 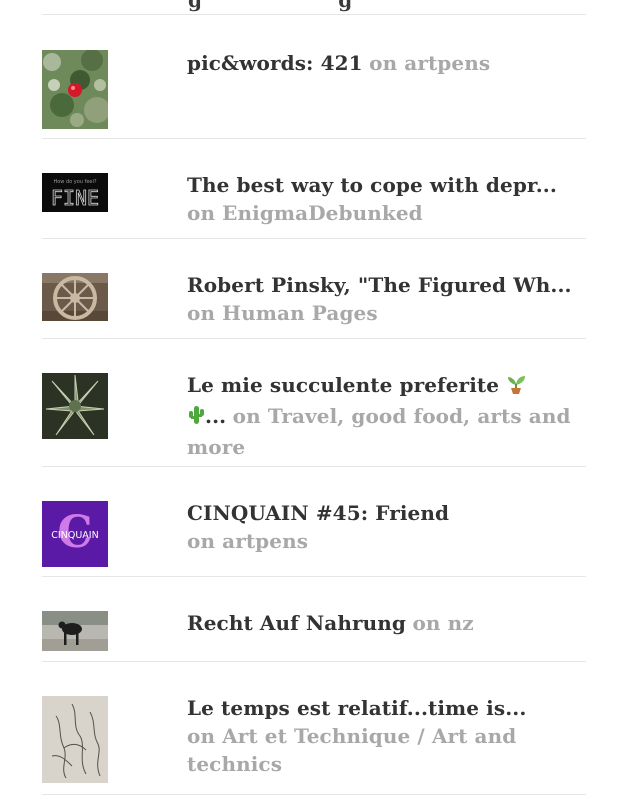 I want to click on post-thumbnail: C CINQUAIN, so click(x=75, y=534).